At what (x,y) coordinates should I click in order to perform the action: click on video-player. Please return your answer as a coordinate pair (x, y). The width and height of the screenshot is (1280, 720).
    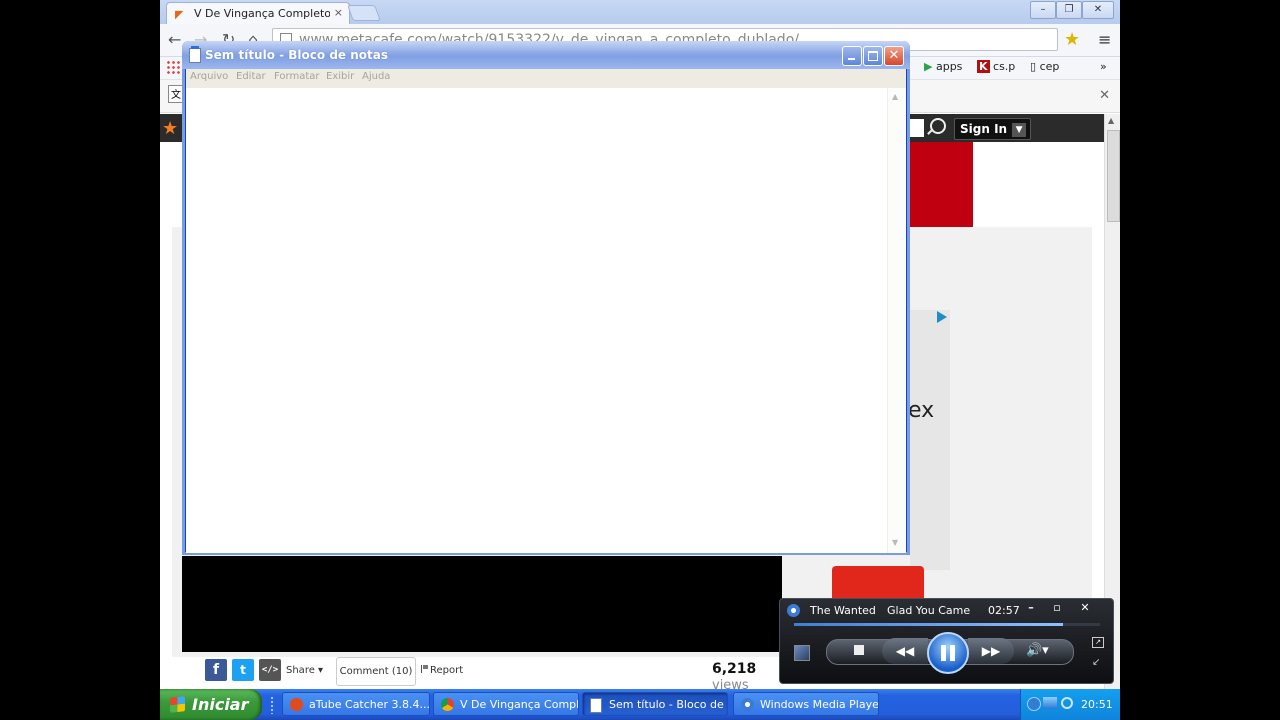
    Looking at the image, I should click on (482, 604).